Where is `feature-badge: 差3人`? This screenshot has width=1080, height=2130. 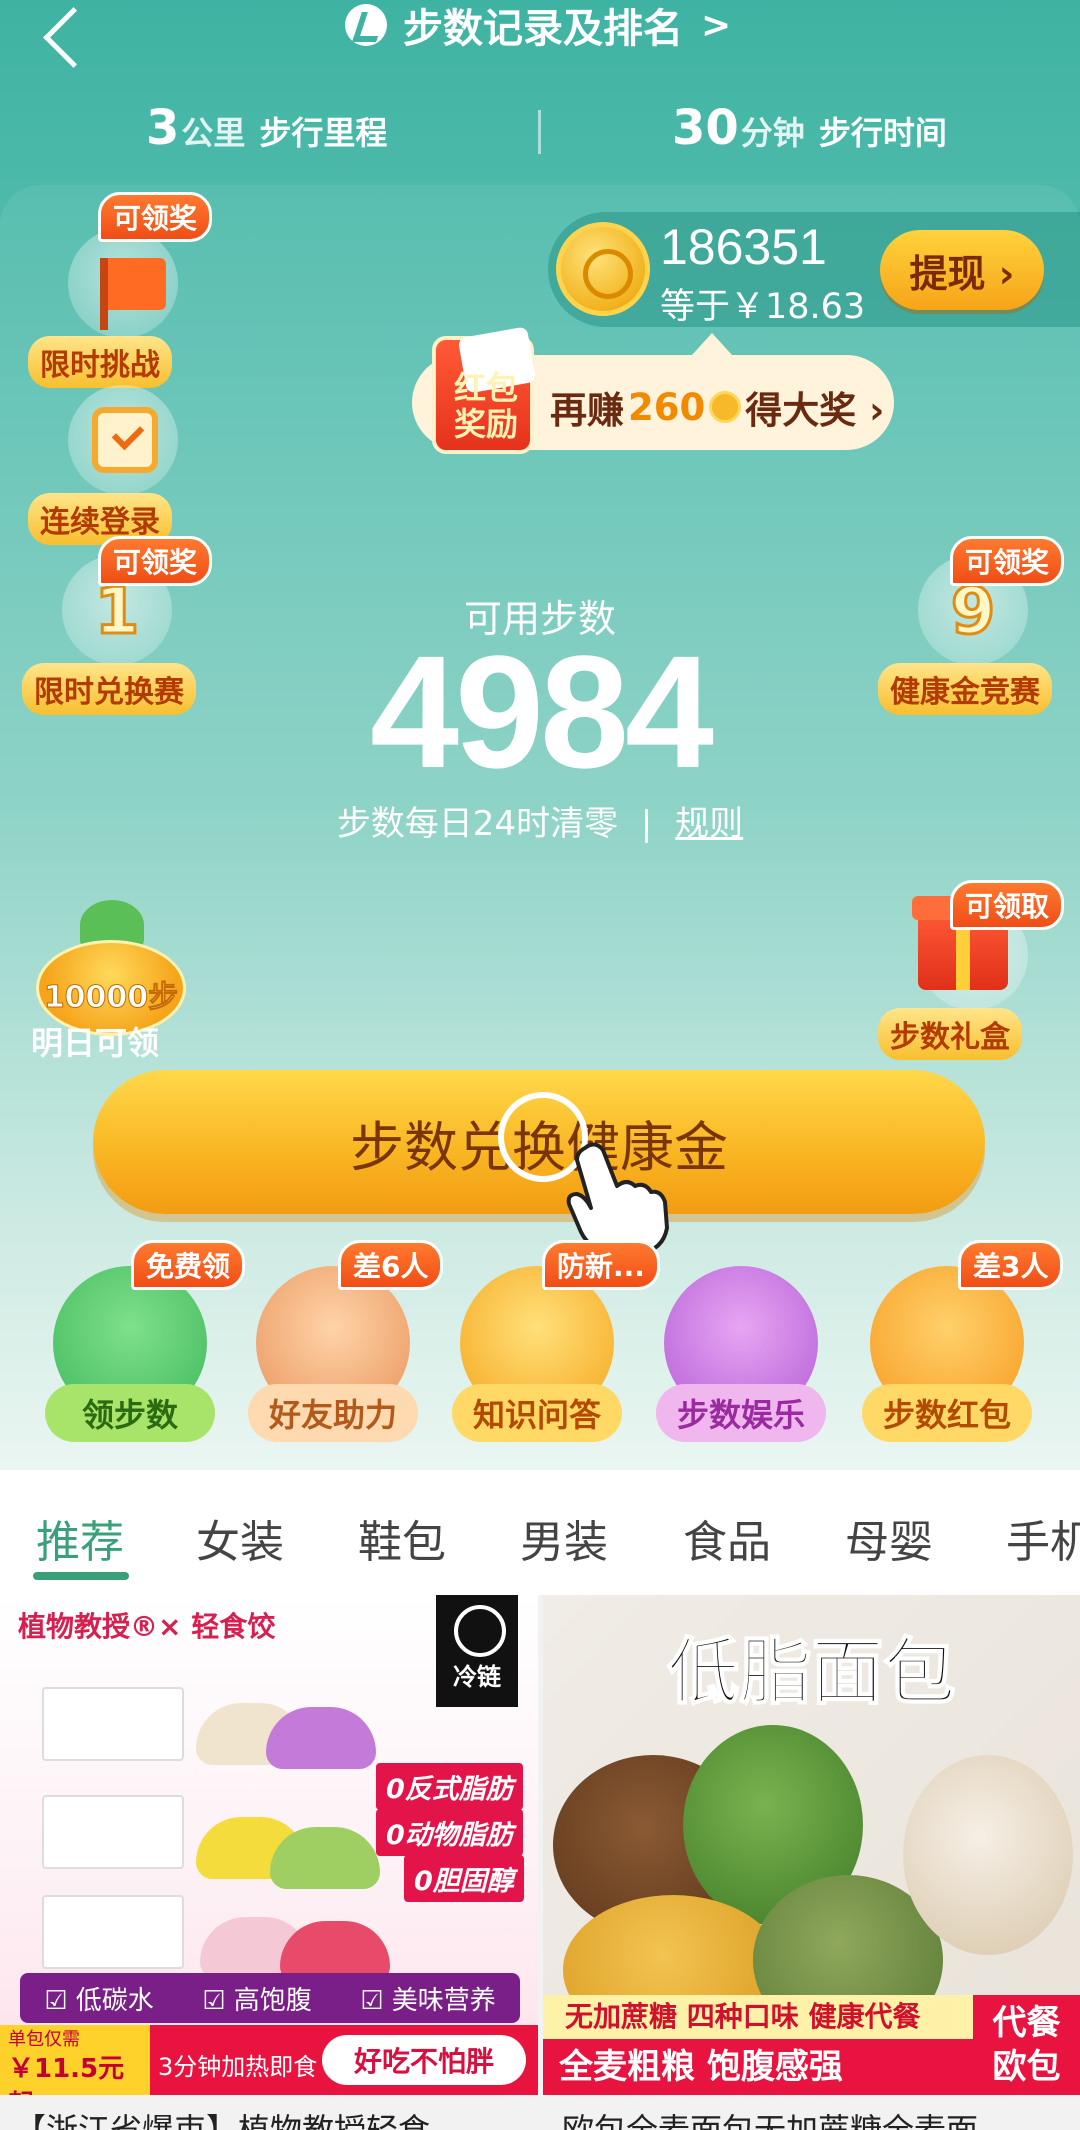
feature-badge: 差3人 is located at coordinates (1011, 1265).